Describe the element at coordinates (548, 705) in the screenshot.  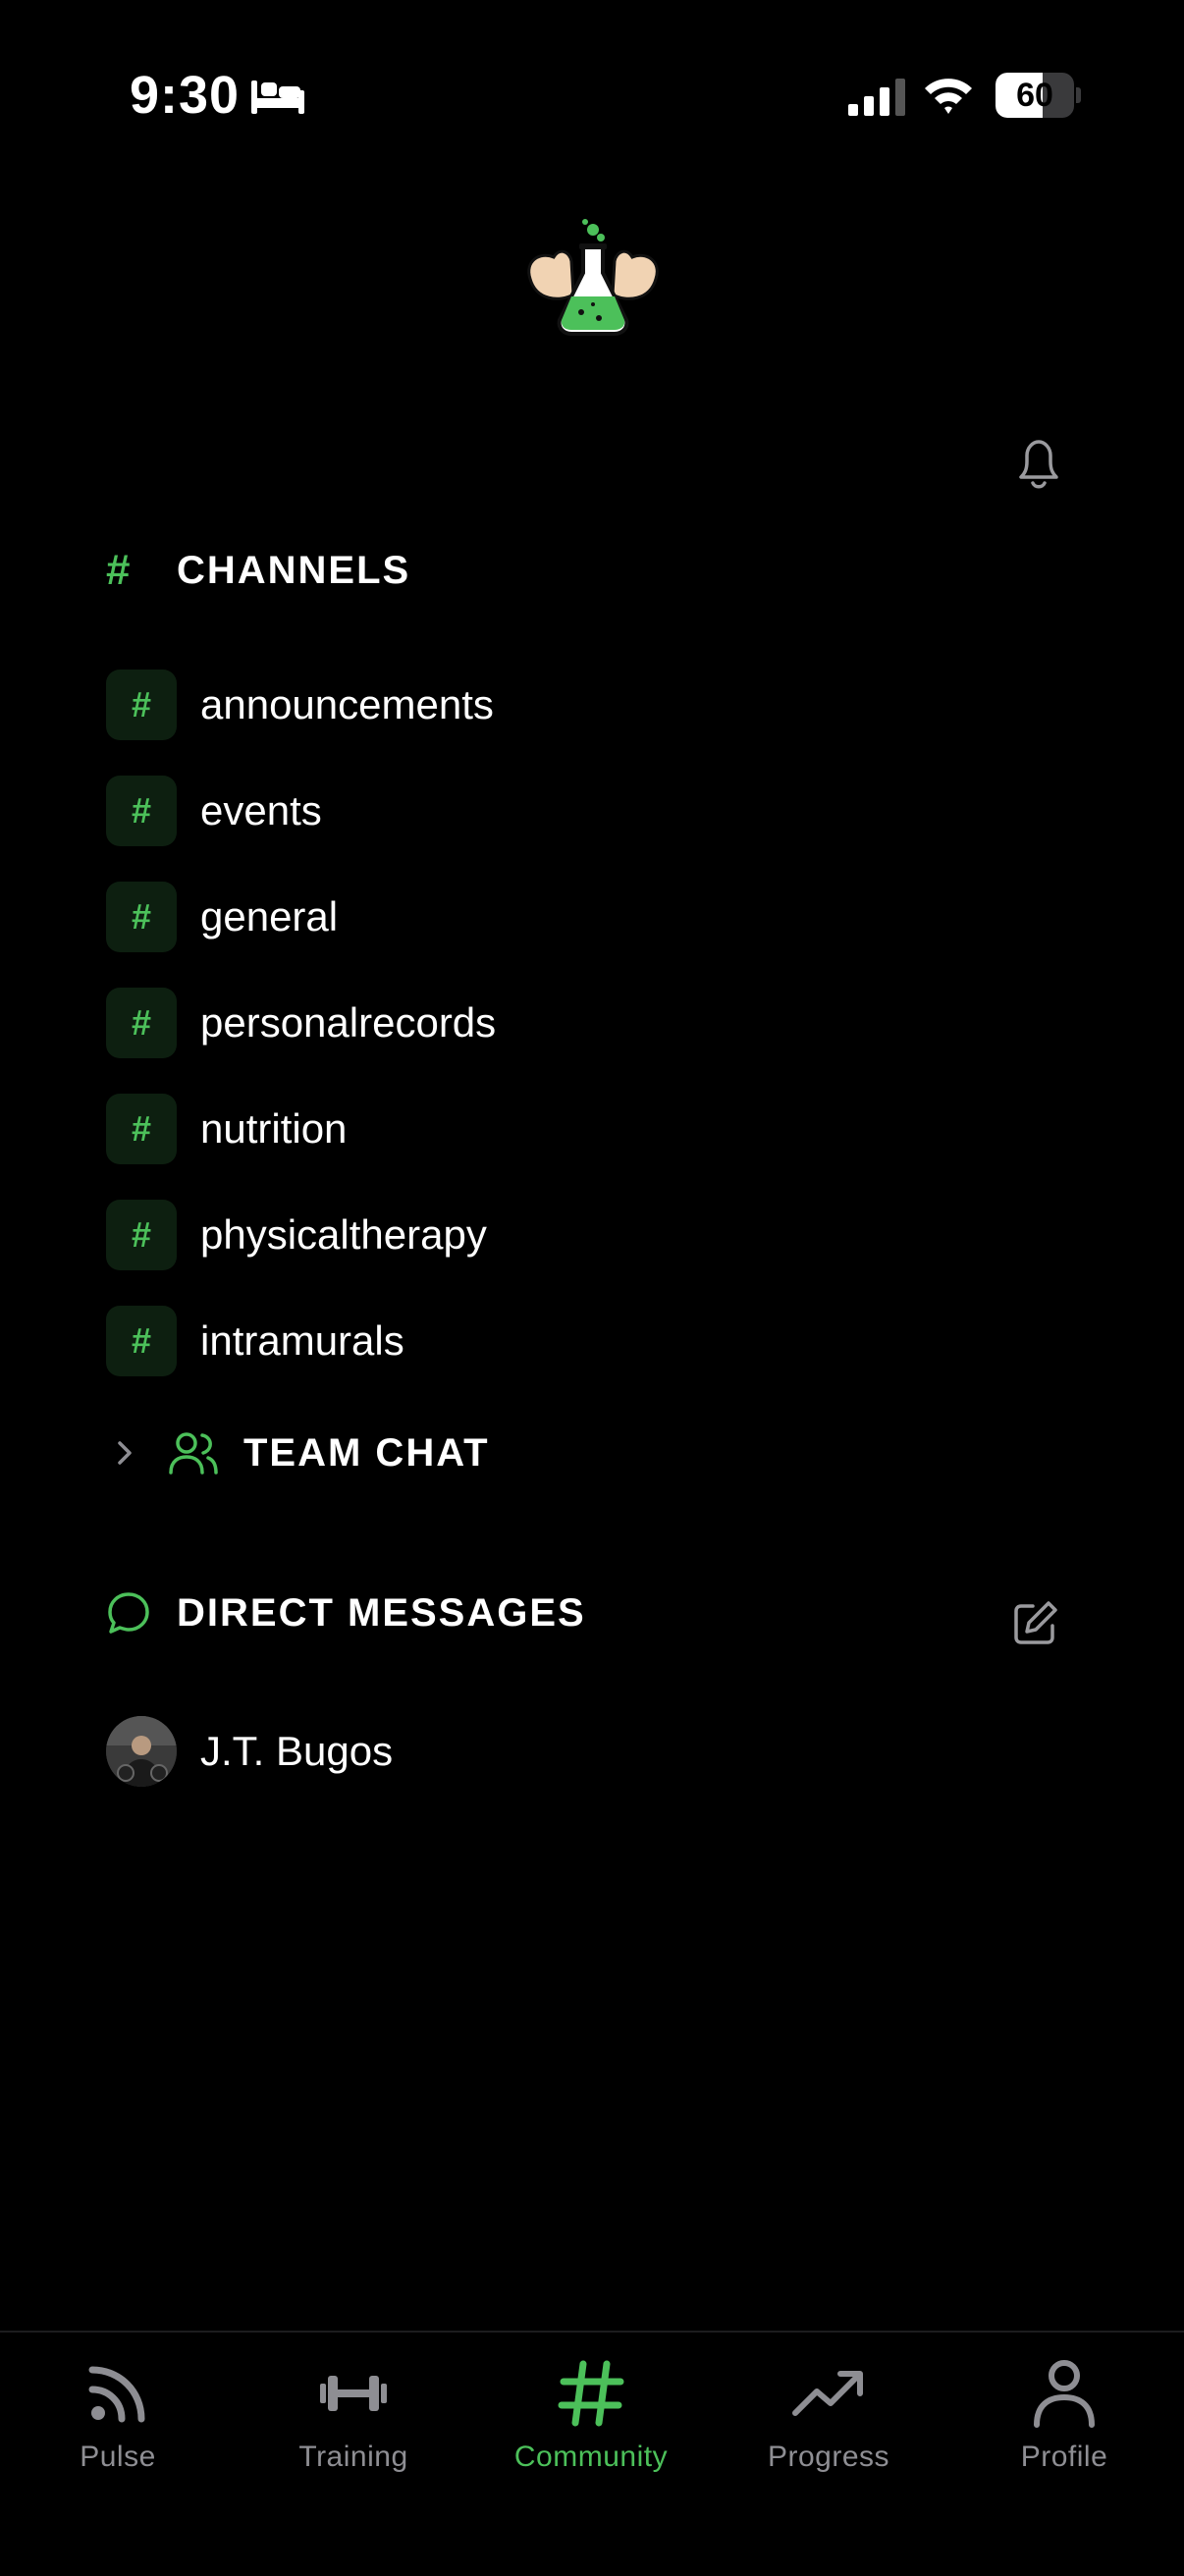
I see `channel-item-announcements: # announcements` at that location.